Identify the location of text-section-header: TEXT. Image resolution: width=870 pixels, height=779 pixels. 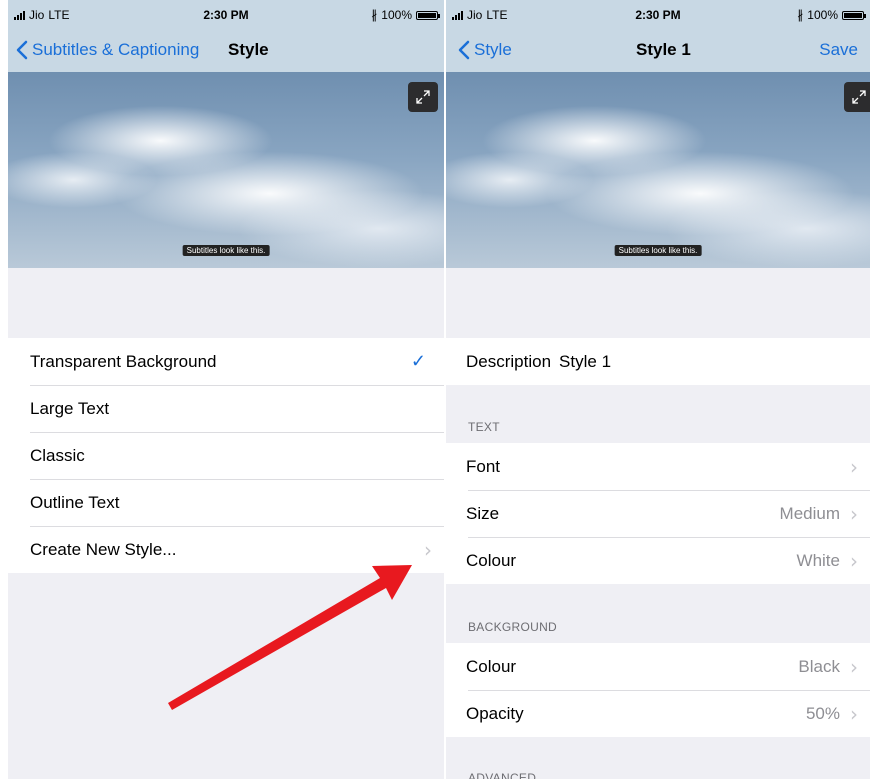
(484, 427).